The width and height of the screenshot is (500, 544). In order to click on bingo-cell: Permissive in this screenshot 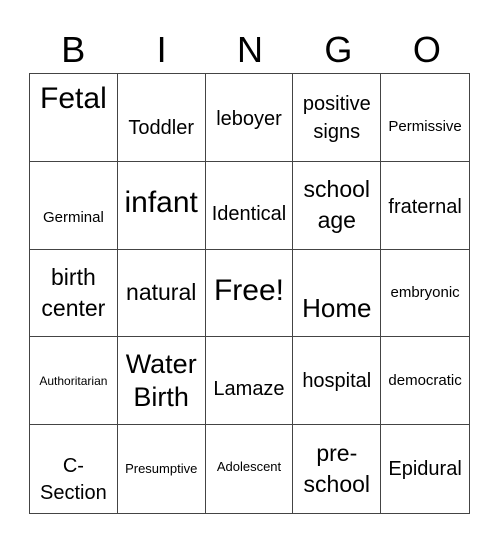, I will do `click(425, 118)`.